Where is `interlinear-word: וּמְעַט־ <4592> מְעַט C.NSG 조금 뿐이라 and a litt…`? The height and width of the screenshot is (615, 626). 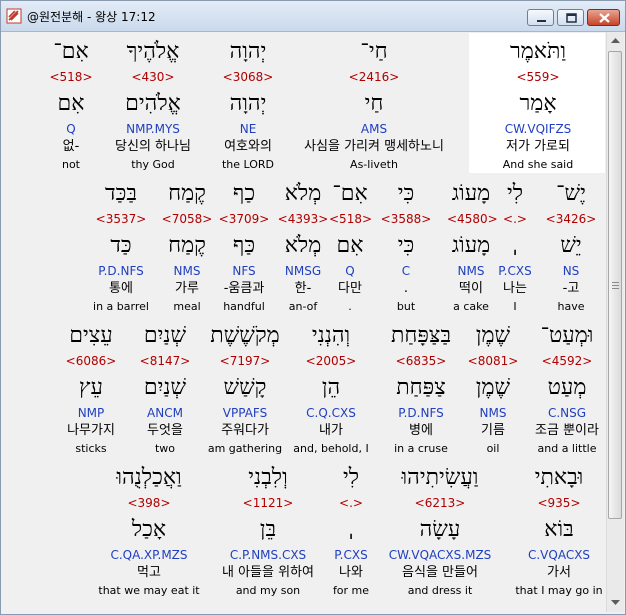 interlinear-word: וּמְעַט־ <4592> מְעַט C.NSG 조금 뿐이라 and a litt… is located at coordinates (567, 389).